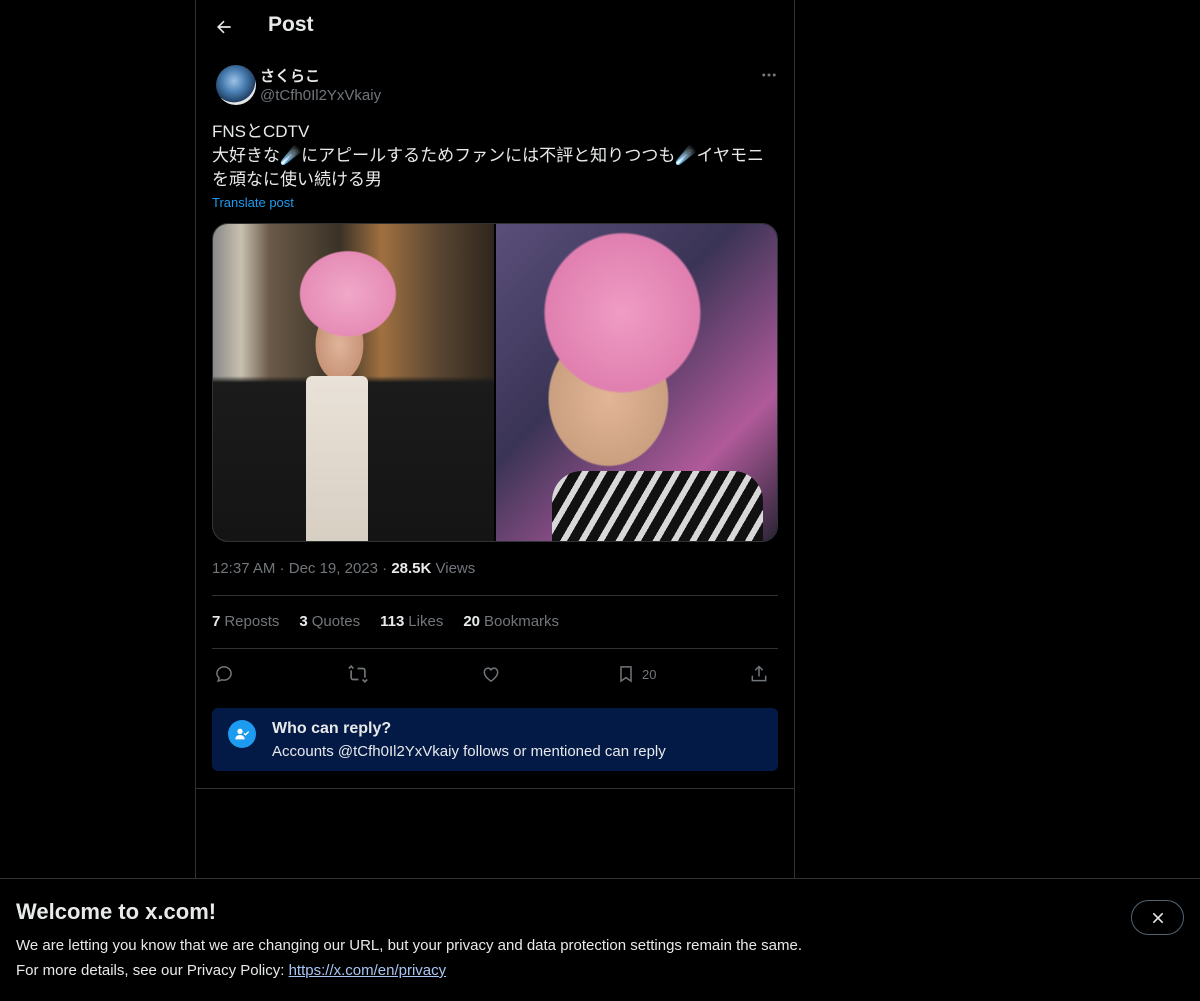  I want to click on reply-icon, so click(224, 674).